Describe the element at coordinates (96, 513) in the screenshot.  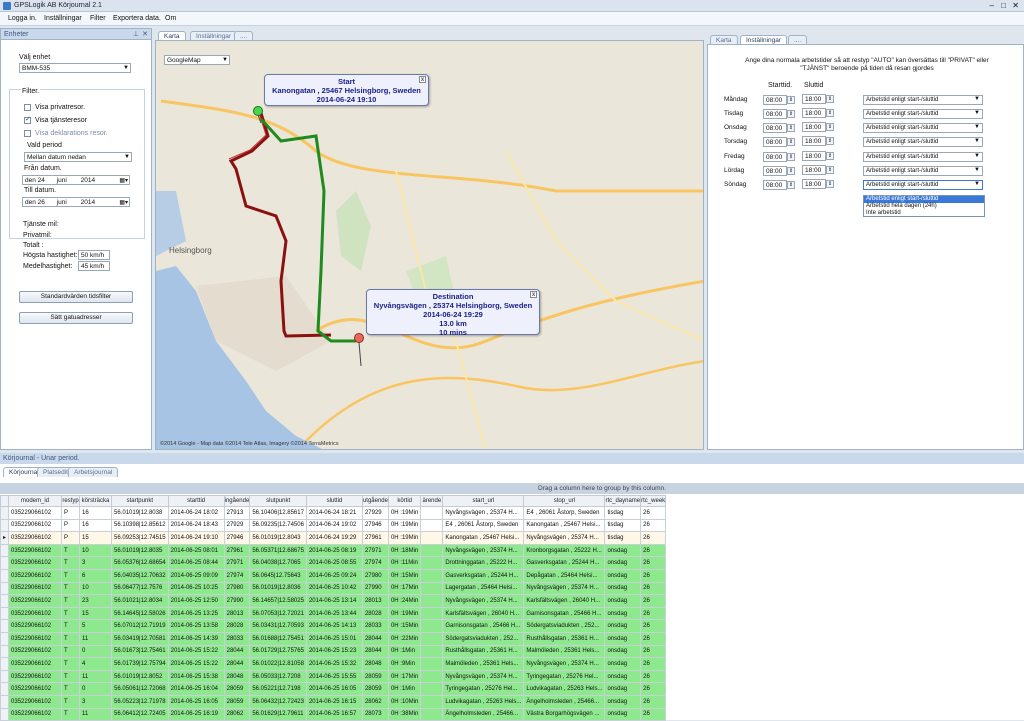
I see `table-cell: 16` at that location.